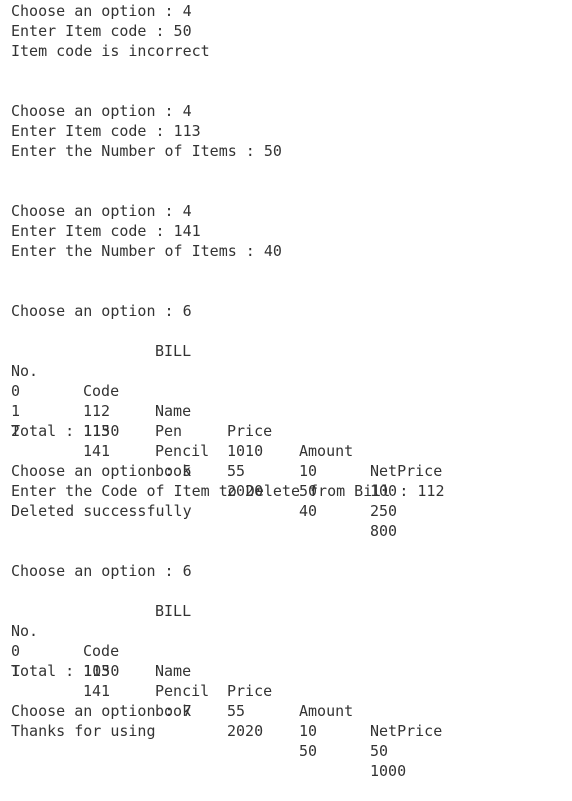  I want to click on cell-amount: 40, so click(308, 511).